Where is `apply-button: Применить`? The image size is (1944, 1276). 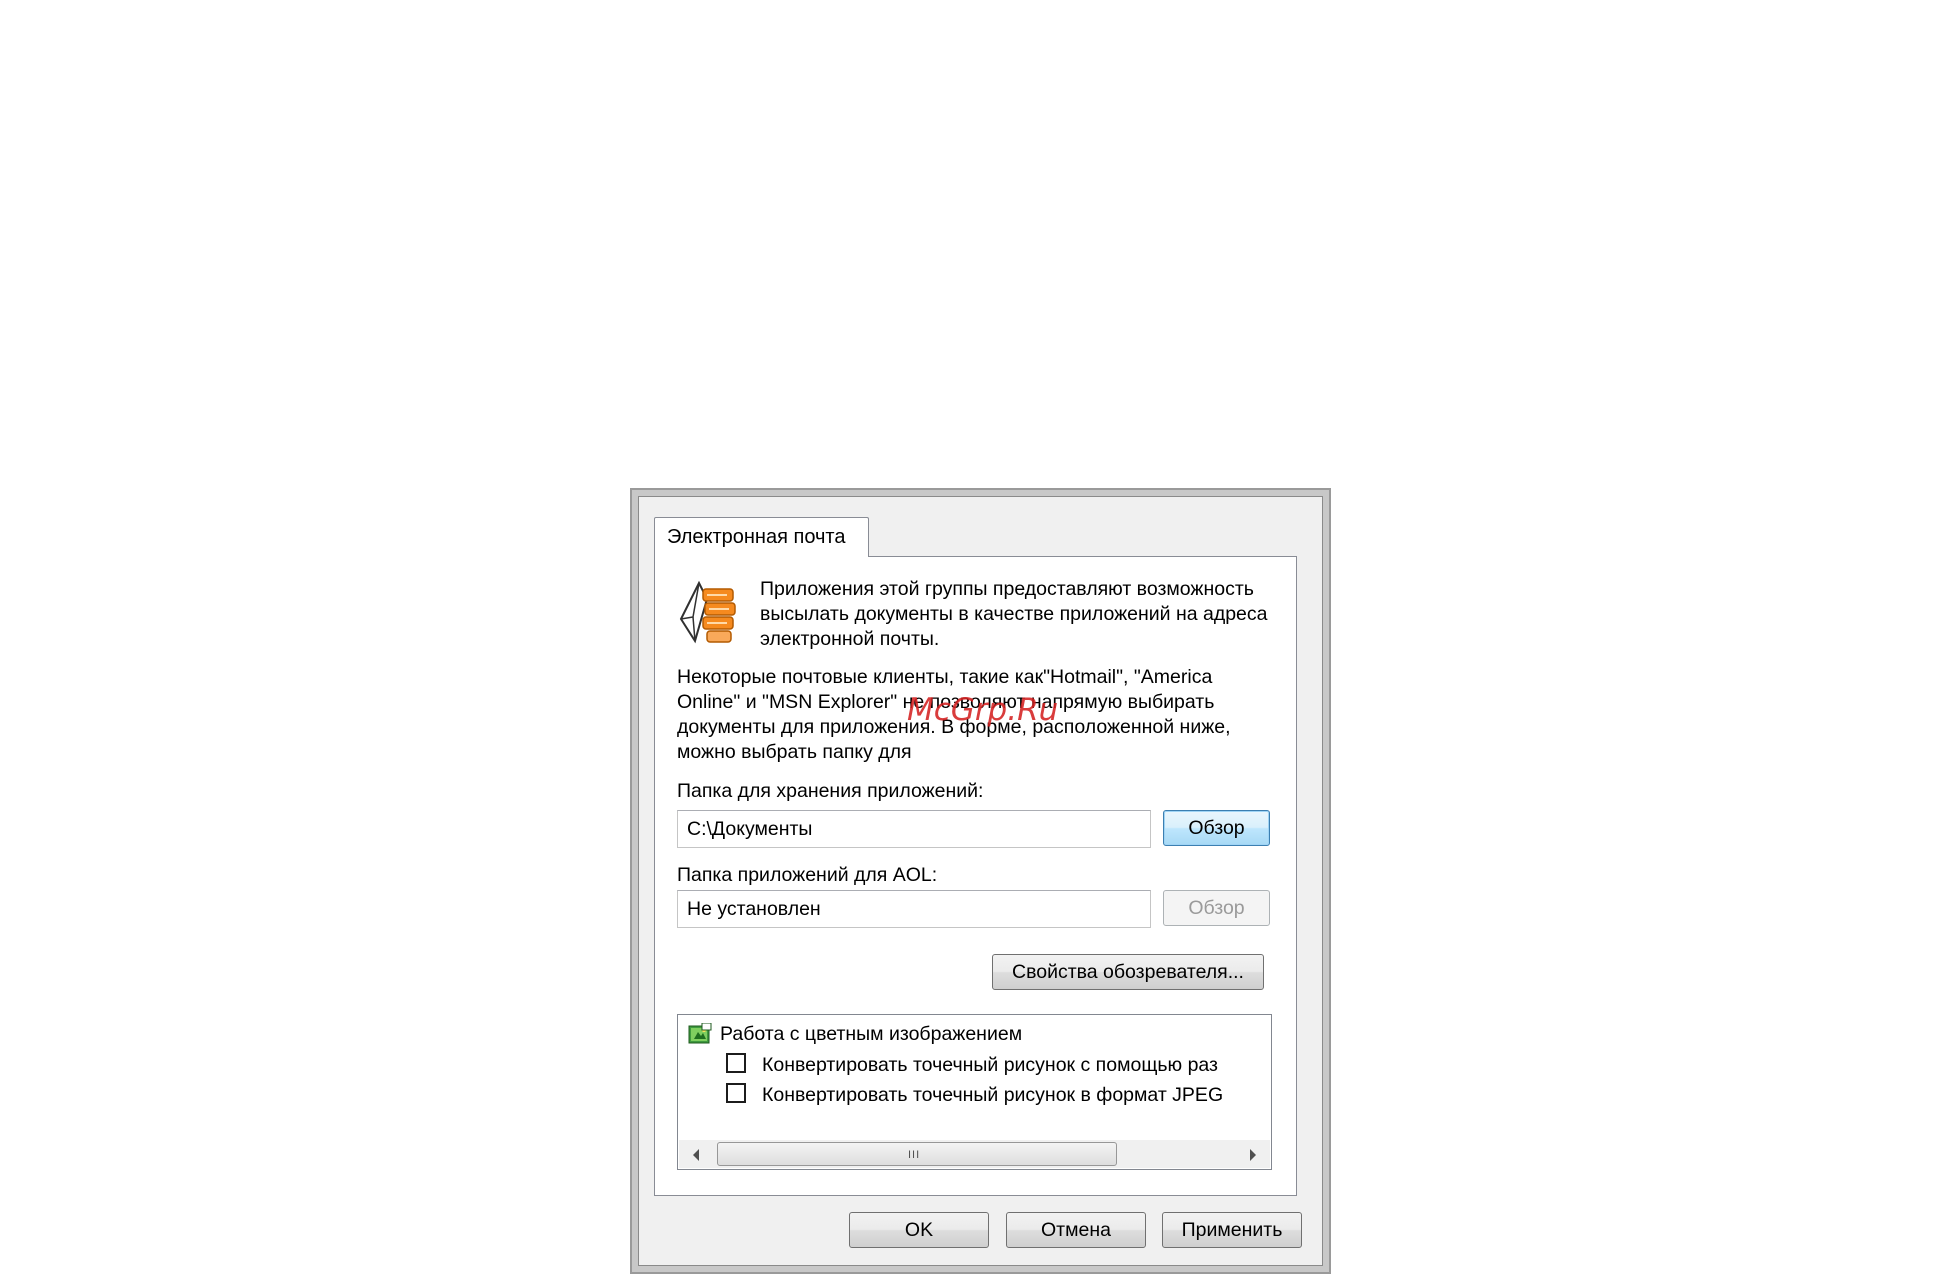 apply-button: Применить is located at coordinates (1232, 1230).